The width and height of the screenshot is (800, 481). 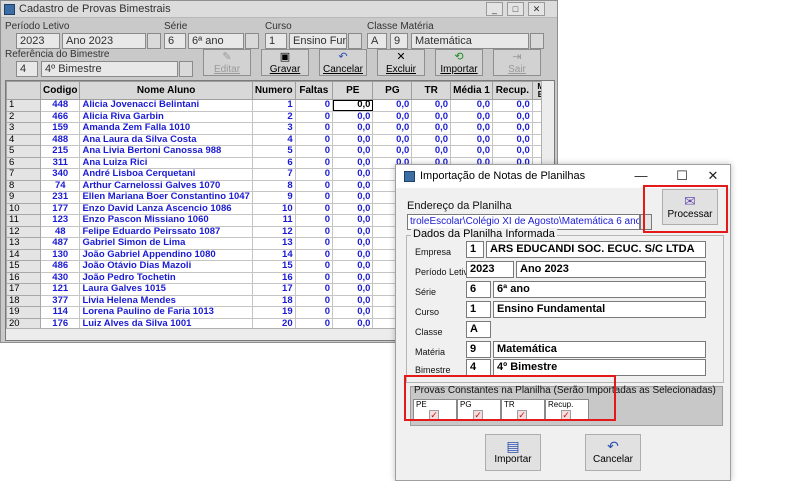 What do you see at coordinates (459, 62) in the screenshot?
I see `importar-button: ⟲ Importar` at bounding box center [459, 62].